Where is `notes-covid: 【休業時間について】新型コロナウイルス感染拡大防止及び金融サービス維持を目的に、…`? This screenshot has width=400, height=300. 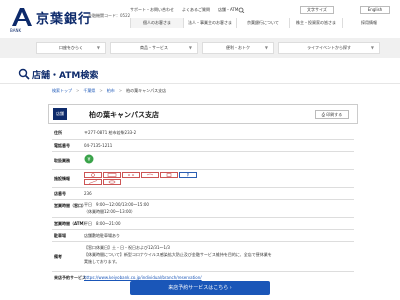 notes-covid: 【休業時間について】新型コロナウイルス感染拡大防止及び金融サービス維持を目的に、… is located at coordinates (178, 254).